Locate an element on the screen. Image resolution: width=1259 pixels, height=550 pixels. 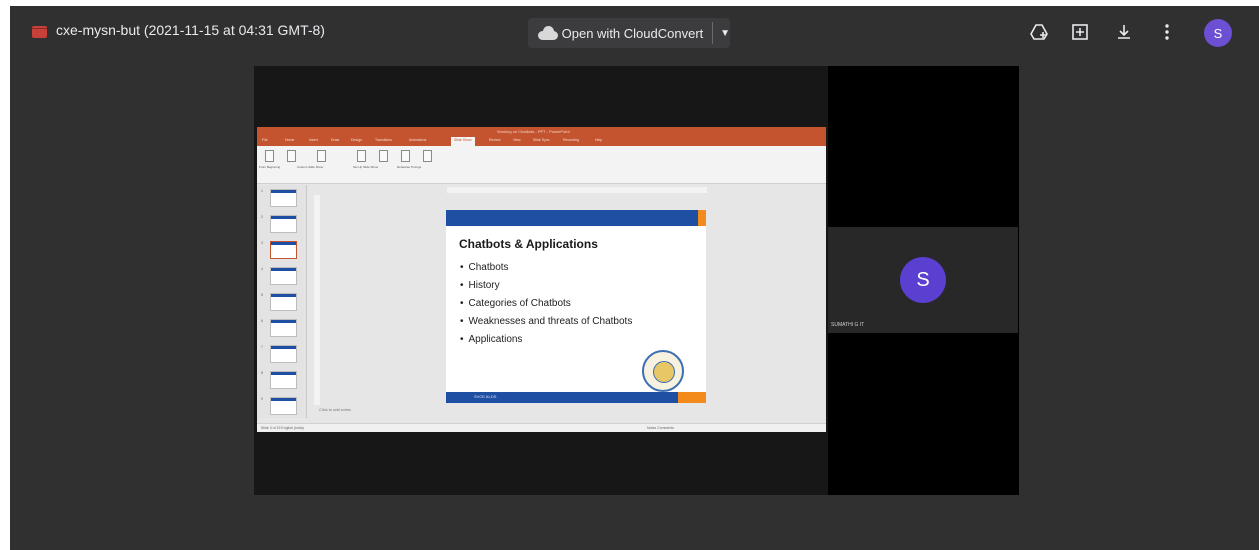
status-left: Slide 3 of 19 English (India) is located at coordinates (282, 428).